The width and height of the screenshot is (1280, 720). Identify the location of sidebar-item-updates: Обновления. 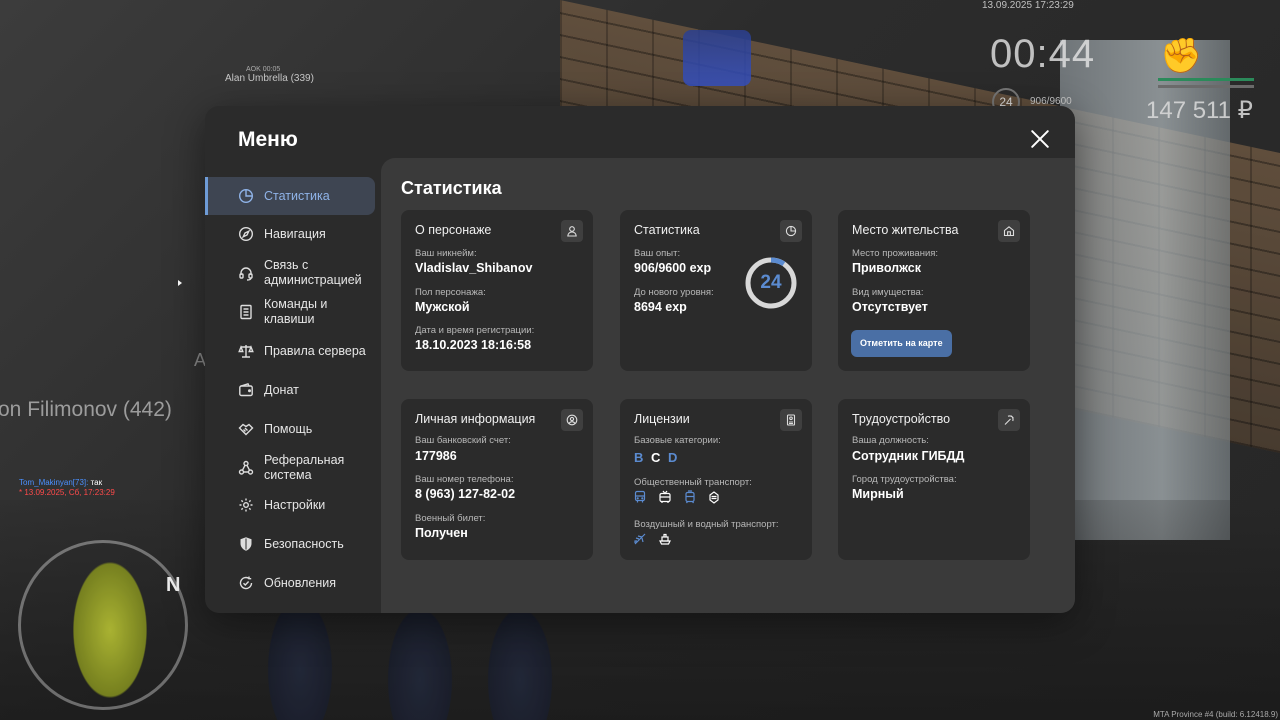
(290, 583).